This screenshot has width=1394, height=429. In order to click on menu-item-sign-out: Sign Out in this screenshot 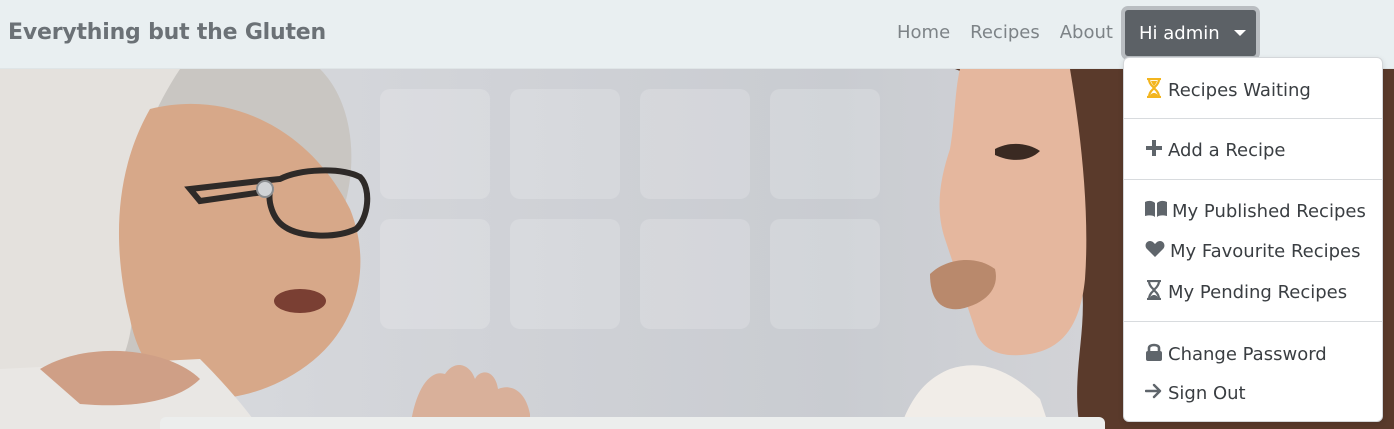, I will do `click(1195, 393)`.